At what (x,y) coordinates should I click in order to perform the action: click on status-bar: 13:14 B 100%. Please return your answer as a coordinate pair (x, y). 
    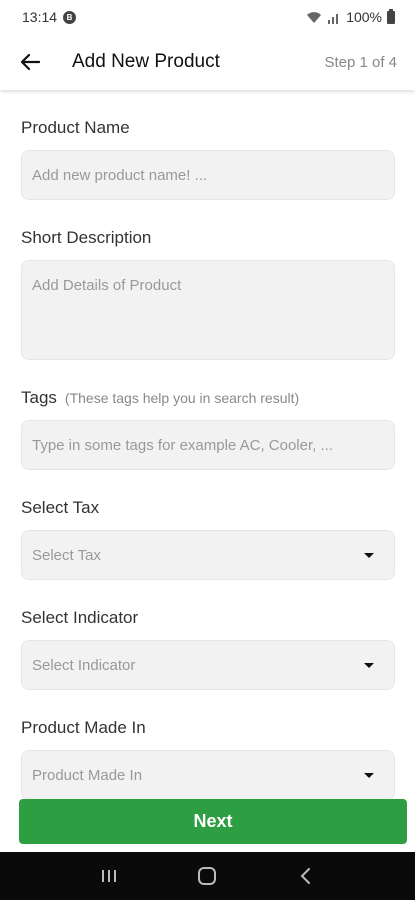
    Looking at the image, I should click on (207, 17).